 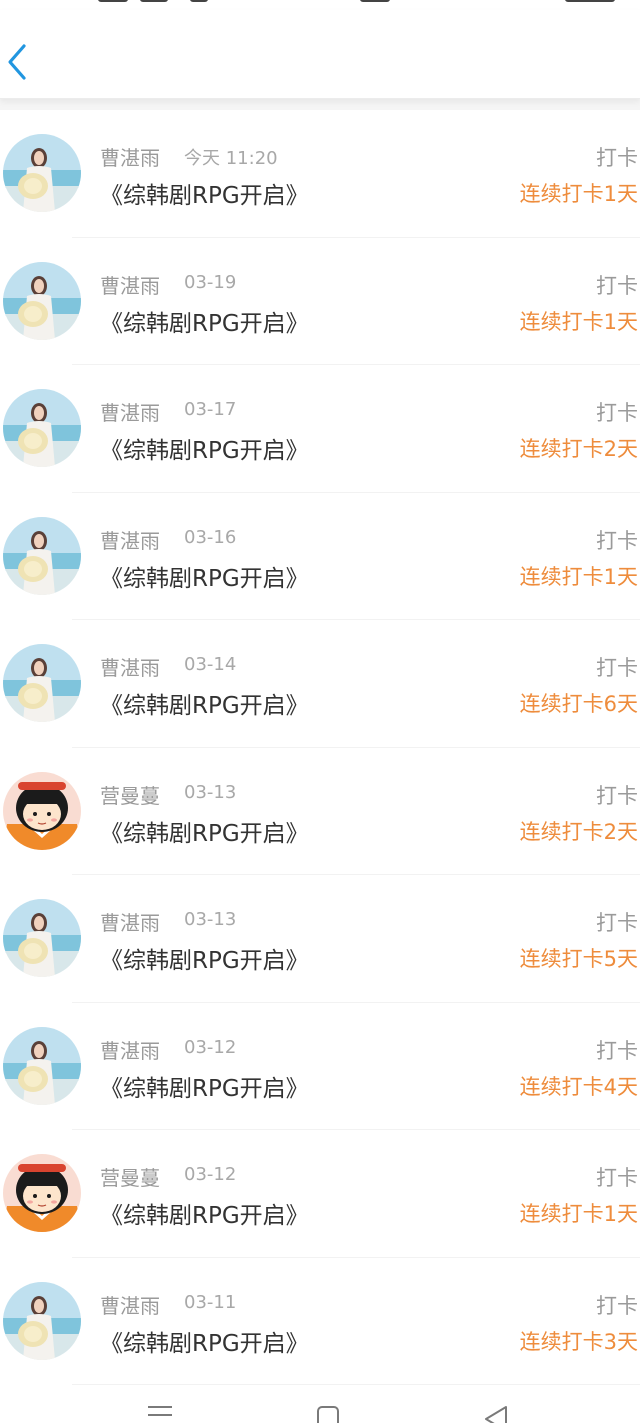 I want to click on chevron-left-icon, so click(x=17, y=62).